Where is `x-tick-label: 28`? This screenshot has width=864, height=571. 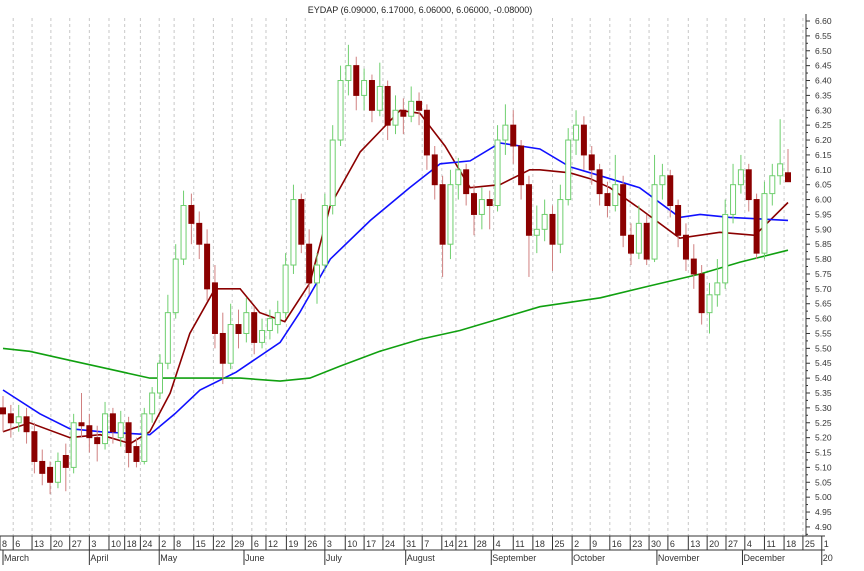 x-tick-label: 28 is located at coordinates (482, 544).